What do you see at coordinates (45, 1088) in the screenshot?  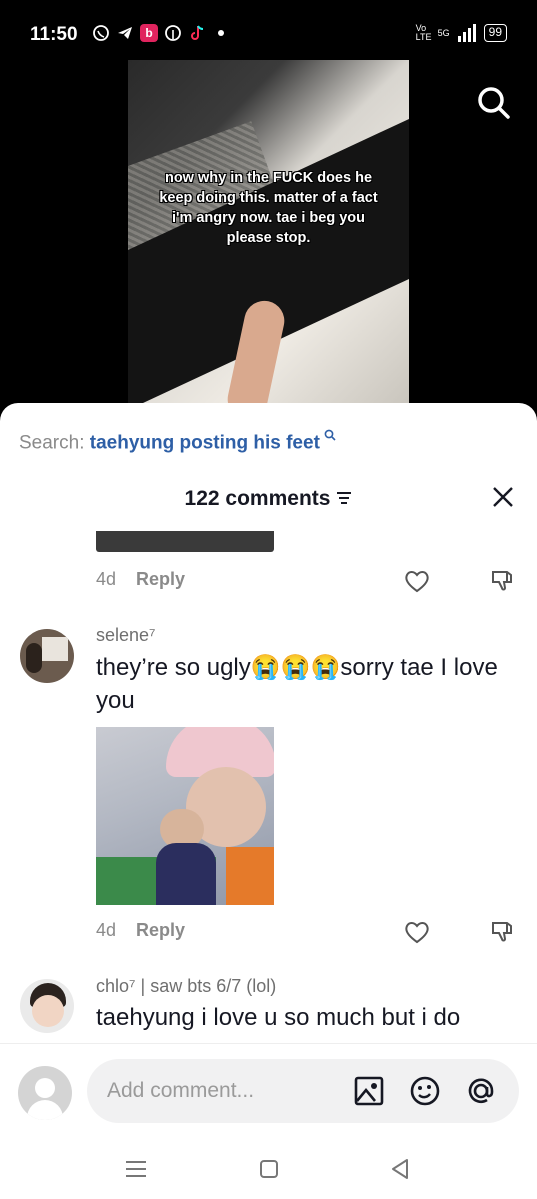 I see `avatar-head` at bounding box center [45, 1088].